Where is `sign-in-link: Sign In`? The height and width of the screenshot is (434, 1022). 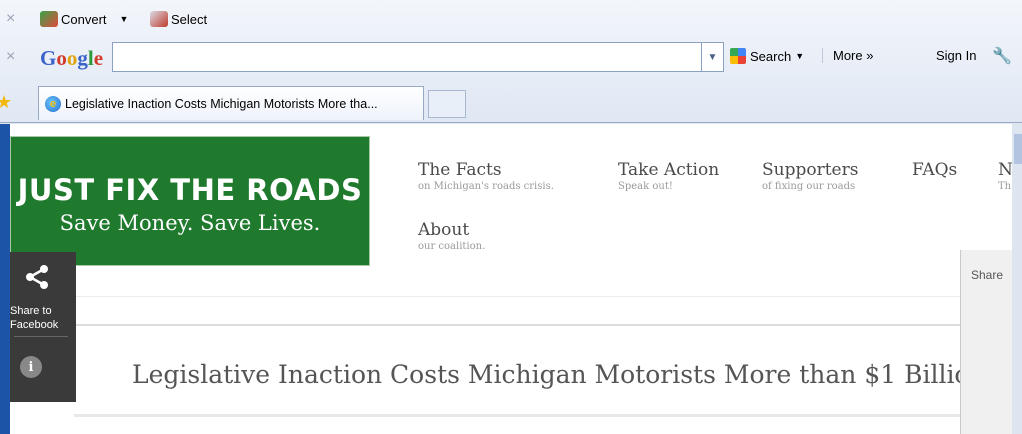
sign-in-link: Sign In is located at coordinates (956, 55).